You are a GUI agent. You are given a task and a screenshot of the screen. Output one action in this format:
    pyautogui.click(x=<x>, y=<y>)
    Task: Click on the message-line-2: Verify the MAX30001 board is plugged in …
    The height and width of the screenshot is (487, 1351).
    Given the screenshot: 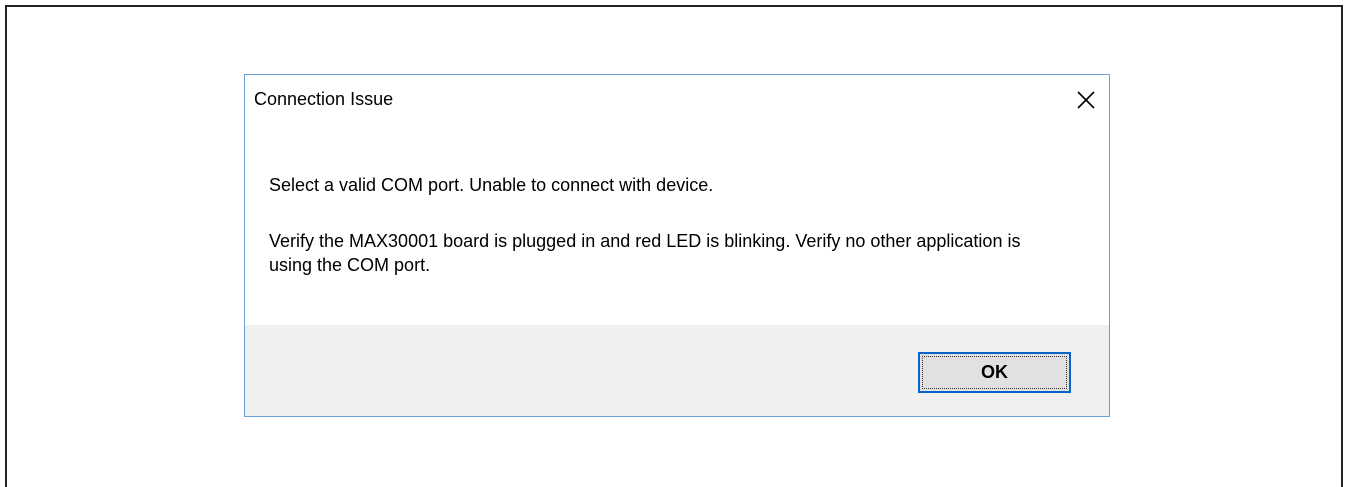 What is the action you would take?
    pyautogui.click(x=645, y=253)
    